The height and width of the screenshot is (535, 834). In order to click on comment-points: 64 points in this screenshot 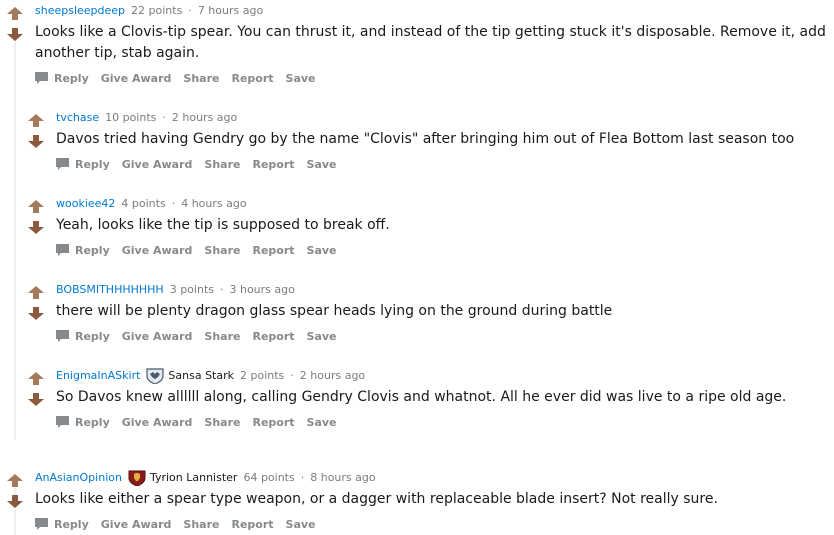, I will do `click(269, 477)`.